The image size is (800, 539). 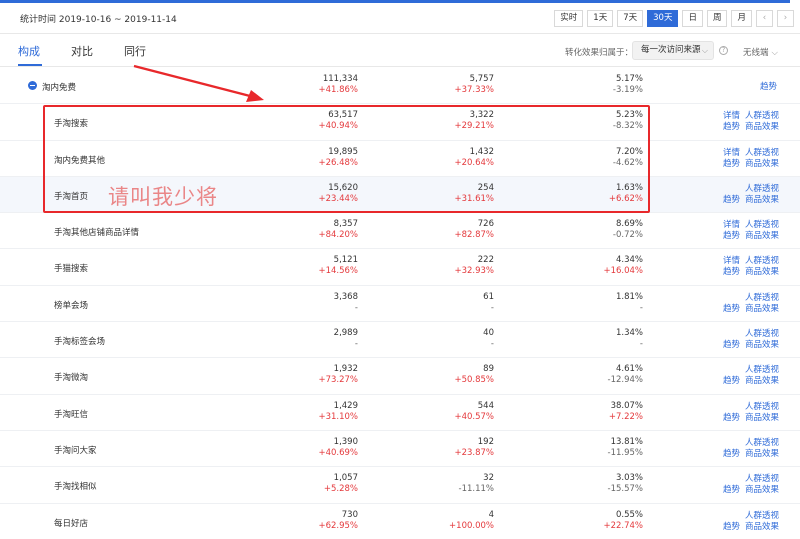 I want to click on visitors-cell: 2,989 -, so click(x=346, y=339).